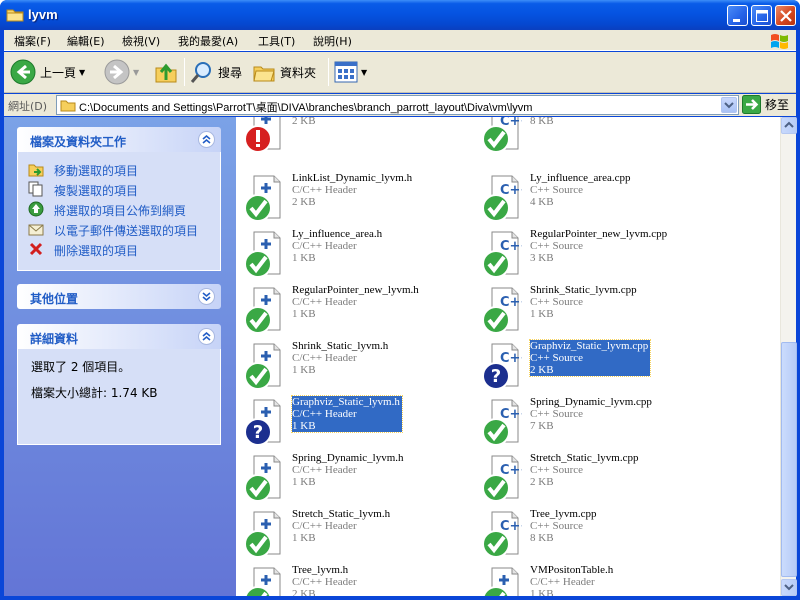 The image size is (800, 600). I want to click on file-item: C++C++ Source8 KB, so click(589, 138).